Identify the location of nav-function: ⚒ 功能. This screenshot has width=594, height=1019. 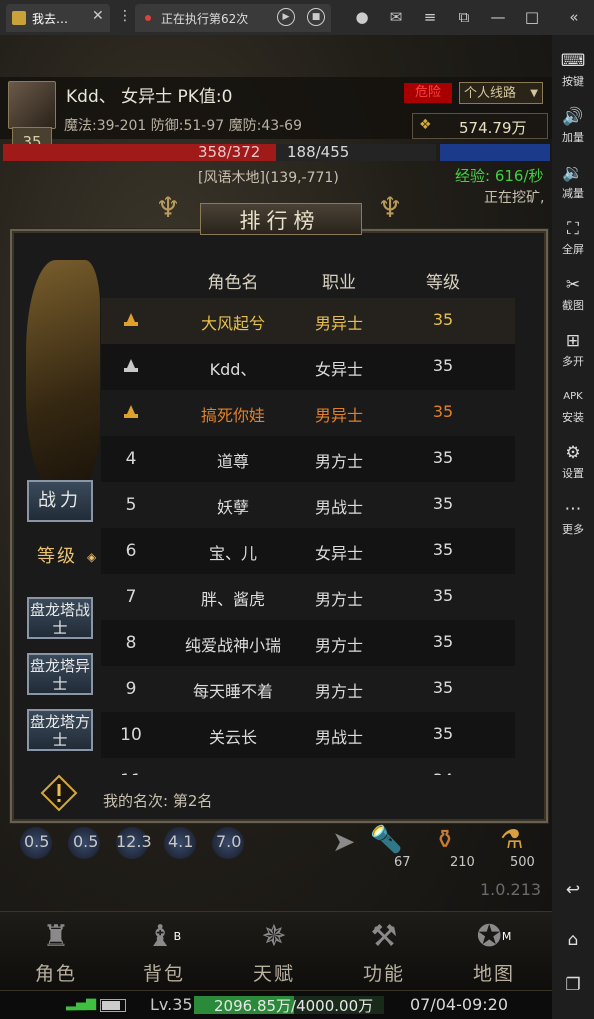
(384, 952).